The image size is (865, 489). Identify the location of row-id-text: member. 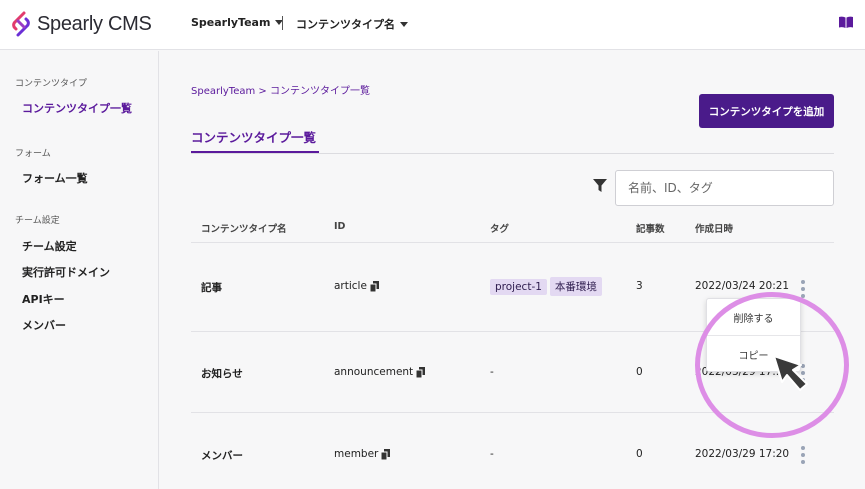
(356, 454).